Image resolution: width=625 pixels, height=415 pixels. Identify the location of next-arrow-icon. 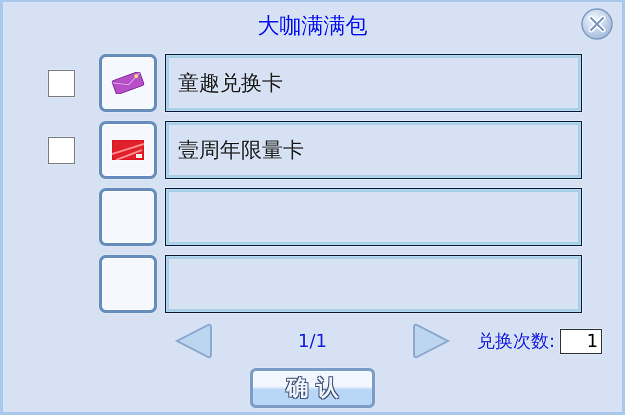
(431, 341).